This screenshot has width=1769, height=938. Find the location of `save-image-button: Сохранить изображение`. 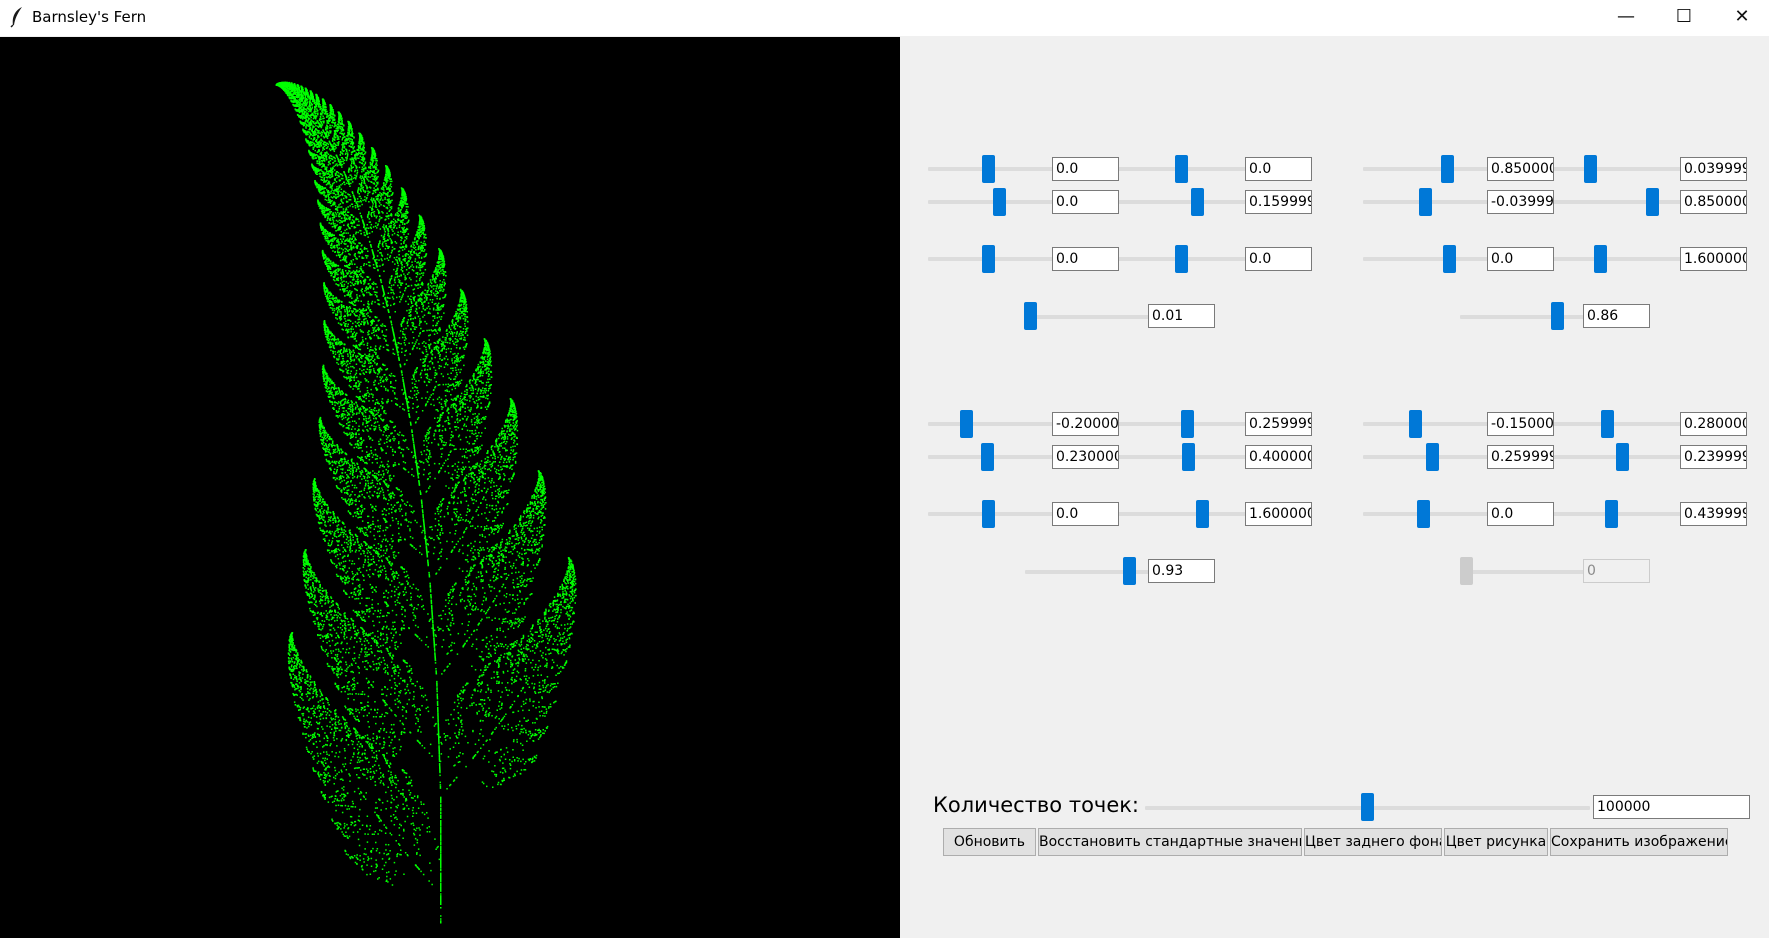

save-image-button: Сохранить изображение is located at coordinates (1639, 842).